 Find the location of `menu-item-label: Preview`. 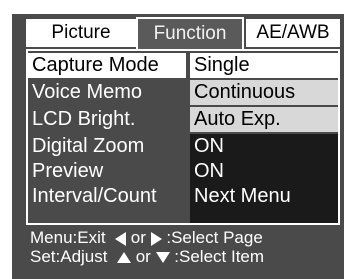

menu-item-label: Preview is located at coordinates (68, 171).